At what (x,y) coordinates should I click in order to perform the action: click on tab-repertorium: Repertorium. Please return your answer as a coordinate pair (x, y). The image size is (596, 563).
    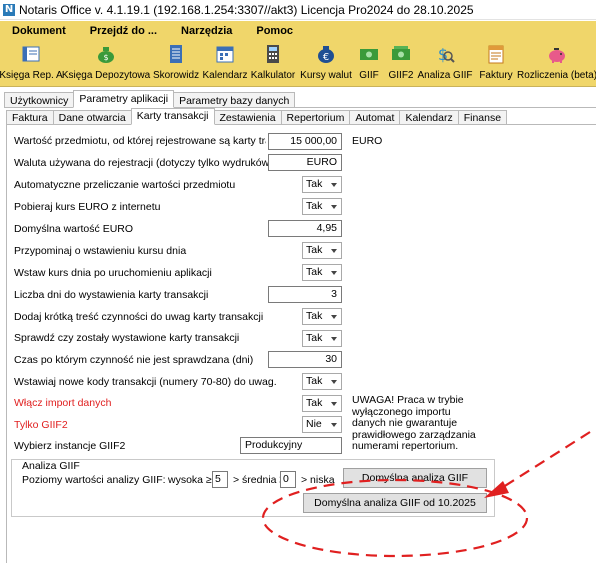
    Looking at the image, I should click on (315, 117).